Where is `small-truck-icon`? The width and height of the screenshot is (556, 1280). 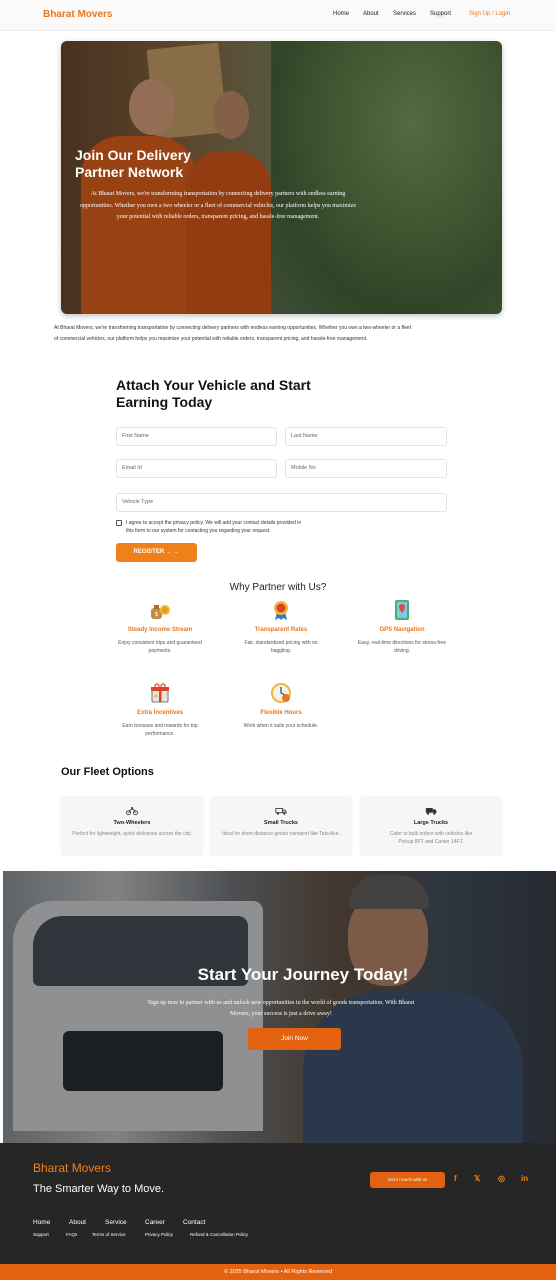
small-truck-icon is located at coordinates (281, 811).